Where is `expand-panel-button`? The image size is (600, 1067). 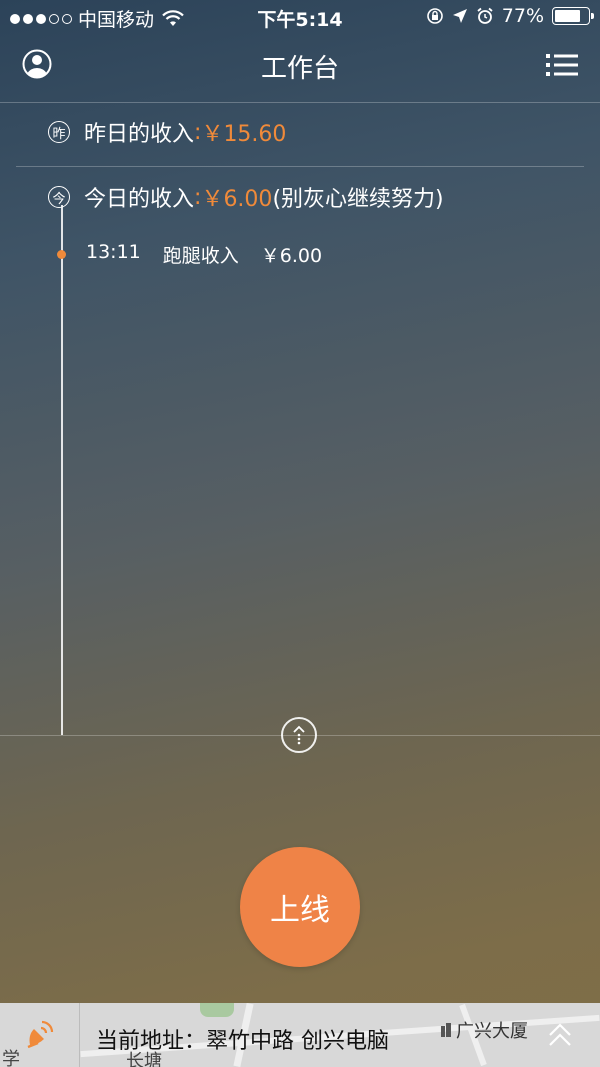 expand-panel-button is located at coordinates (299, 735).